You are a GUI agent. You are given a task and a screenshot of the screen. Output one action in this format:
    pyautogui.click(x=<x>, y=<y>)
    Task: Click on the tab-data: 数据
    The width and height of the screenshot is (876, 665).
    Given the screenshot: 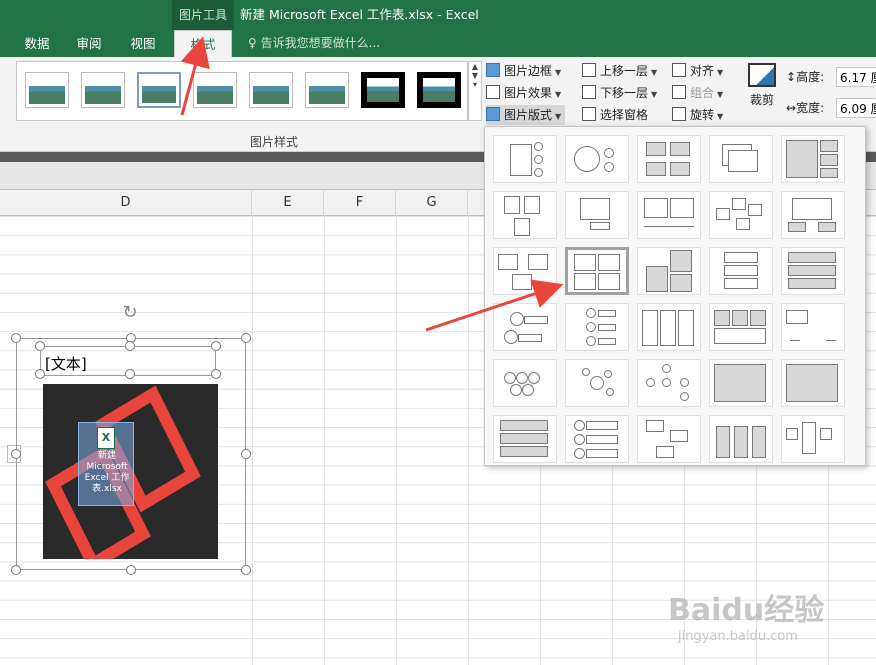 What is the action you would take?
    pyautogui.click(x=37, y=43)
    